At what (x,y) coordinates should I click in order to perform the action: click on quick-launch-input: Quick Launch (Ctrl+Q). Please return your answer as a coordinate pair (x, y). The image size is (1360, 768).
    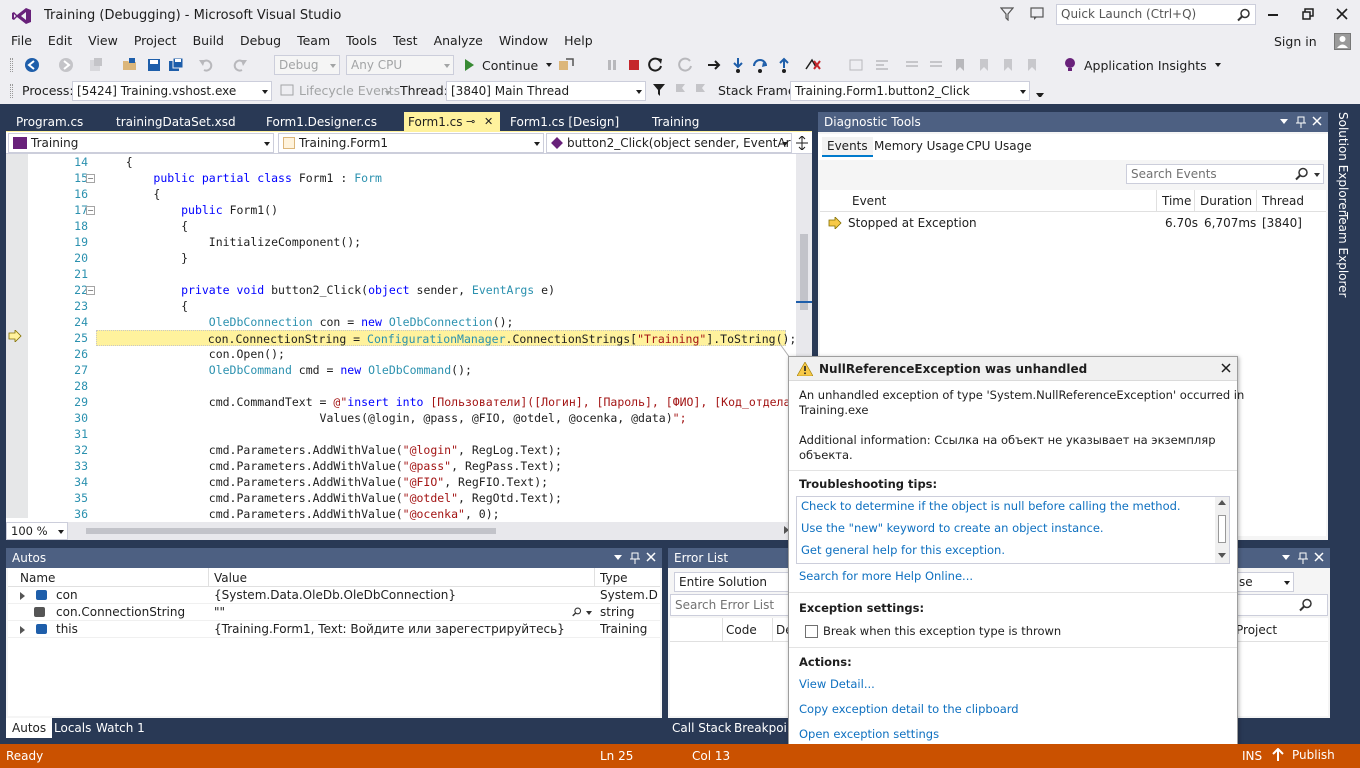
    Looking at the image, I should click on (1156, 14).